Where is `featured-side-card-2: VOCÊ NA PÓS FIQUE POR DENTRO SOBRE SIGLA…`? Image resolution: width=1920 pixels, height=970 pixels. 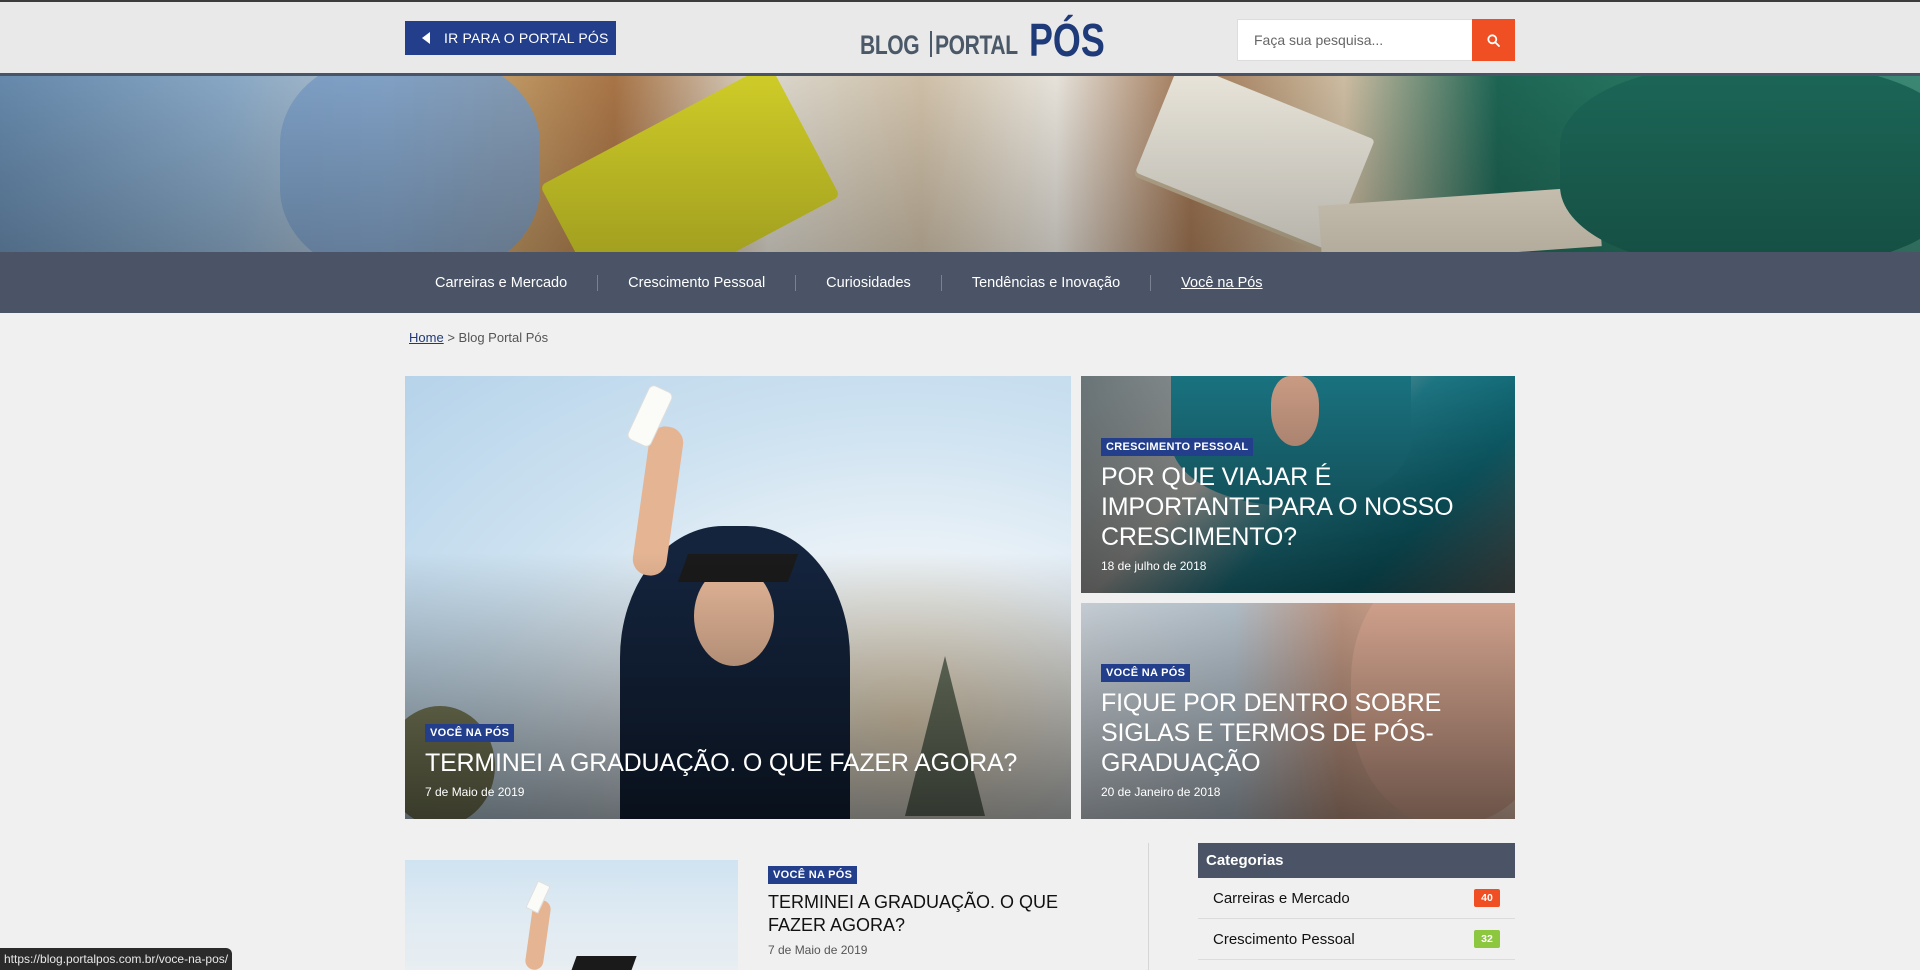
featured-side-card-2: VOCÊ NA PÓS FIQUE POR DENTRO SOBRE SIGLA… is located at coordinates (1298, 711).